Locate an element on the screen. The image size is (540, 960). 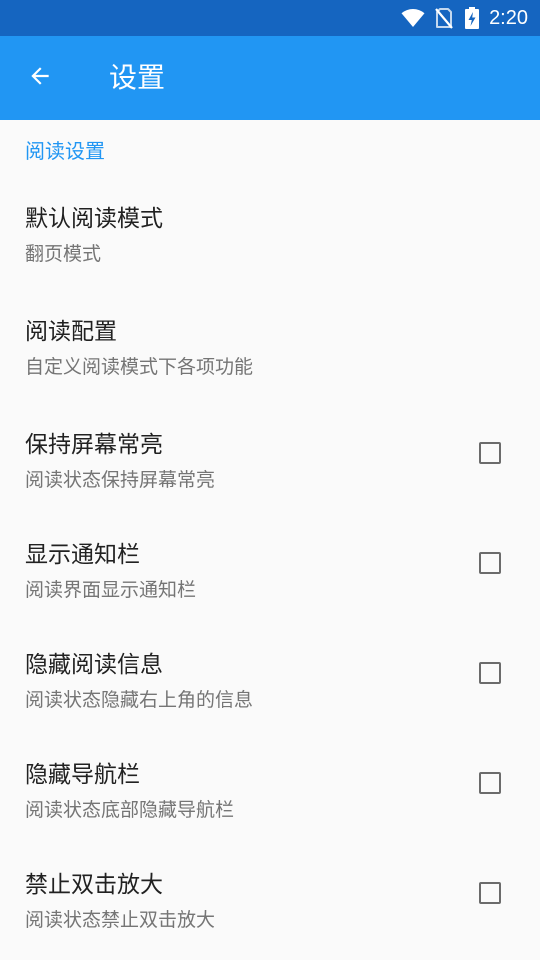
pref-title: 隐藏阅读信息 is located at coordinates (94, 665).